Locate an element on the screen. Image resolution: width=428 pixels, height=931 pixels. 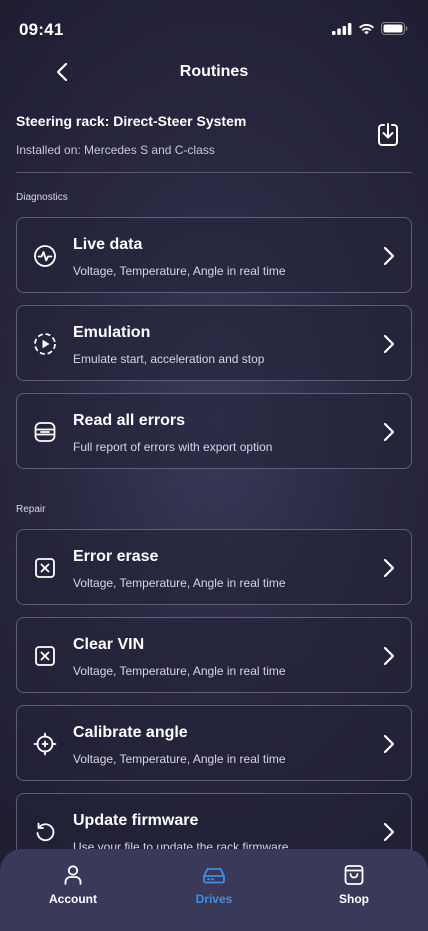
battery-icon is located at coordinates (394, 28).